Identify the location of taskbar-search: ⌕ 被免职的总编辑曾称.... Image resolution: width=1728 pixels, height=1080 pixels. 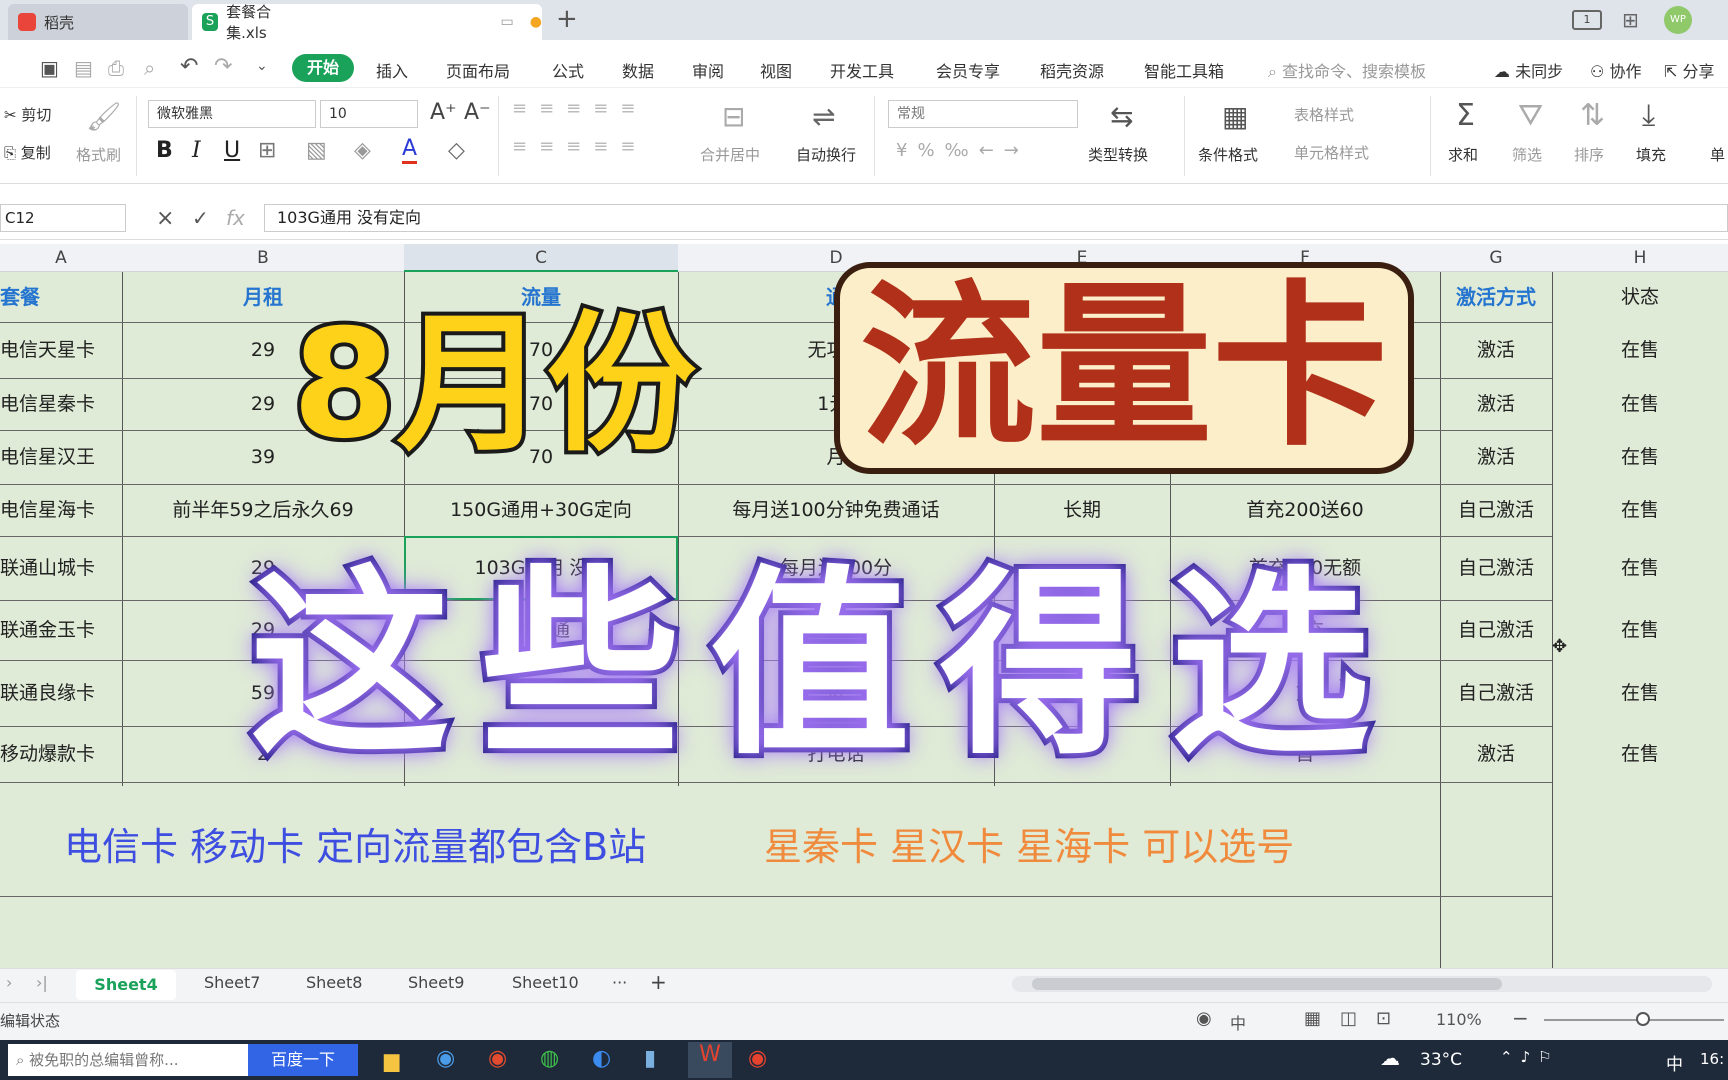
(128, 1060).